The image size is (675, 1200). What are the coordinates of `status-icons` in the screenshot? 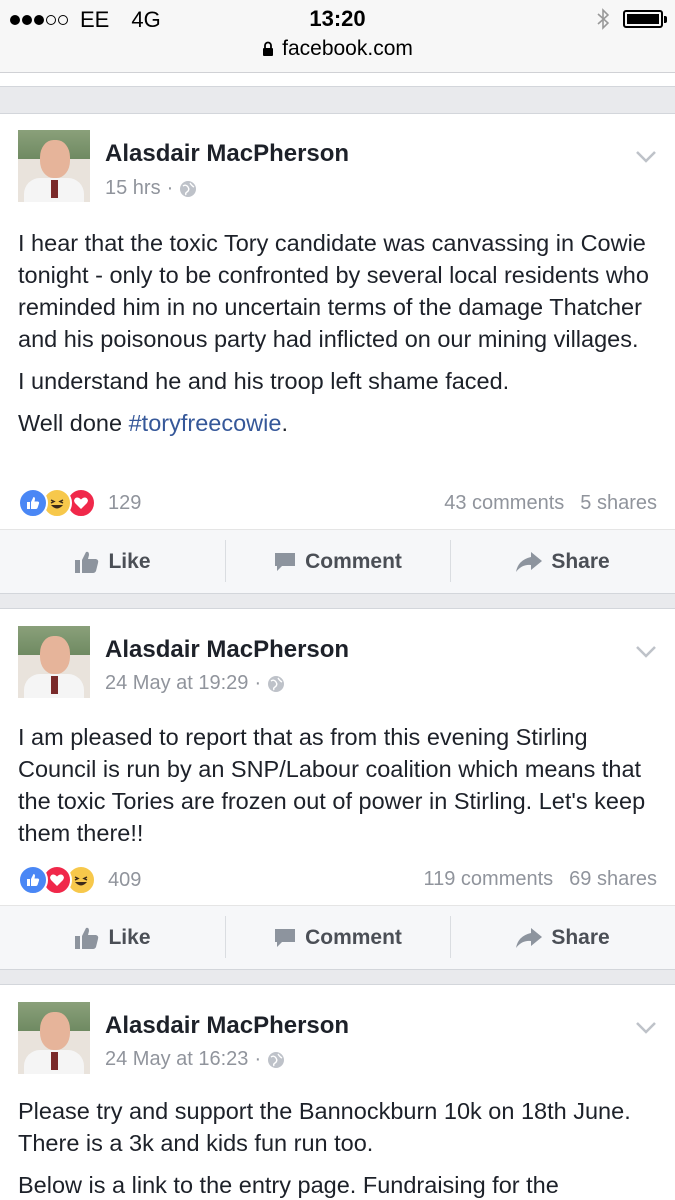 It's located at (632, 19).